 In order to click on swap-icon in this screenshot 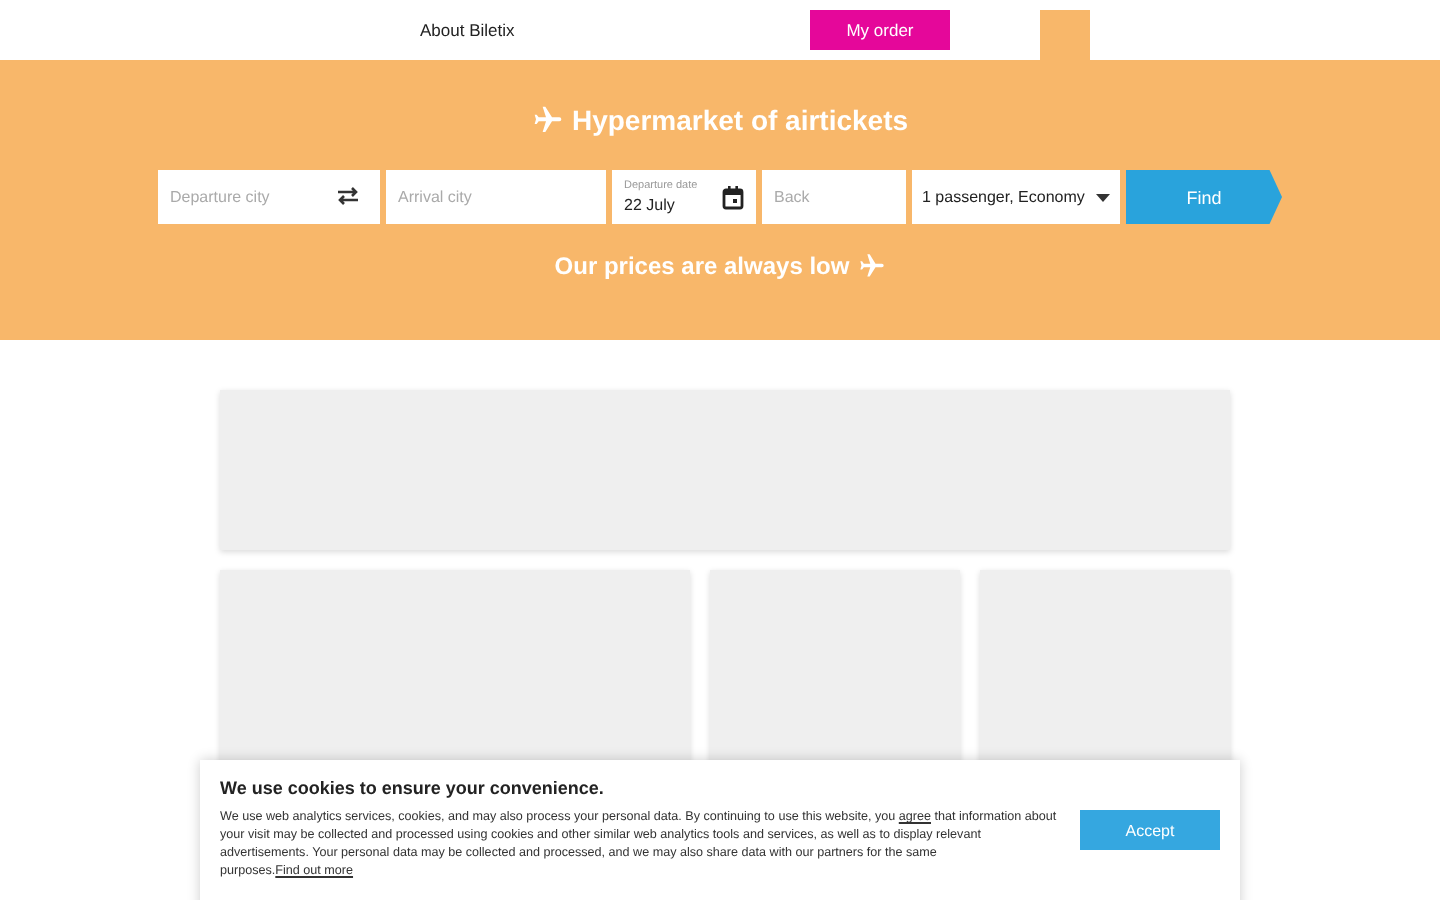, I will do `click(348, 196)`.